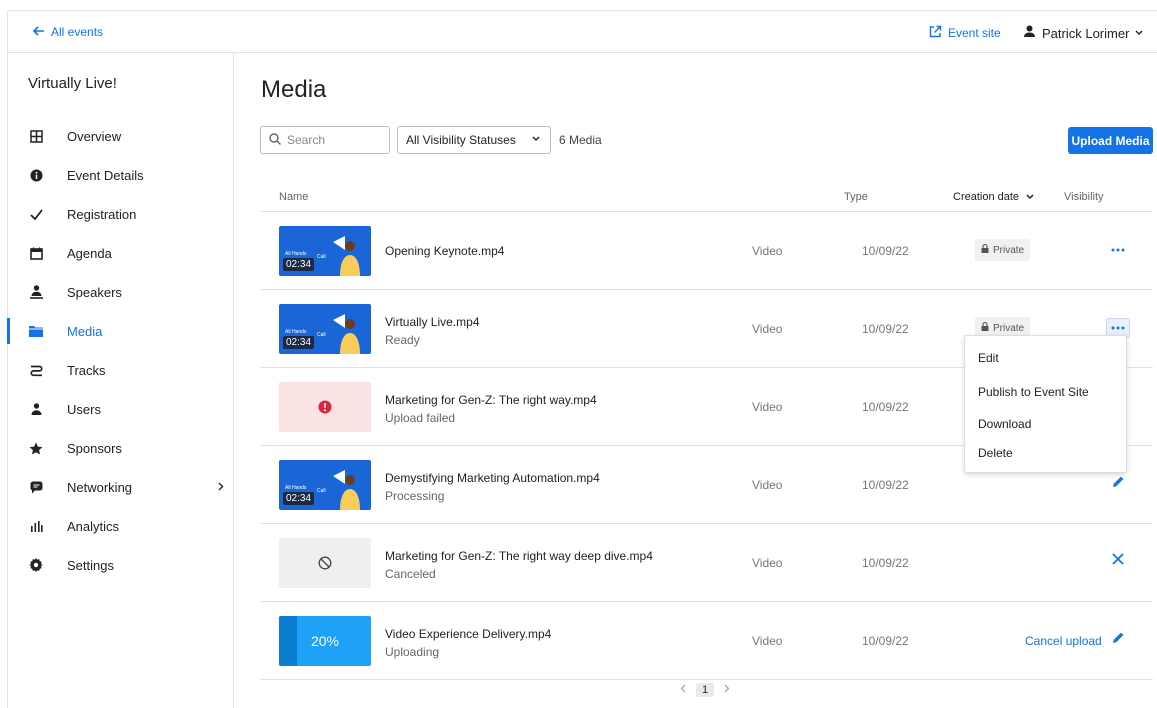  I want to click on failed-thumbnail, so click(325, 407).